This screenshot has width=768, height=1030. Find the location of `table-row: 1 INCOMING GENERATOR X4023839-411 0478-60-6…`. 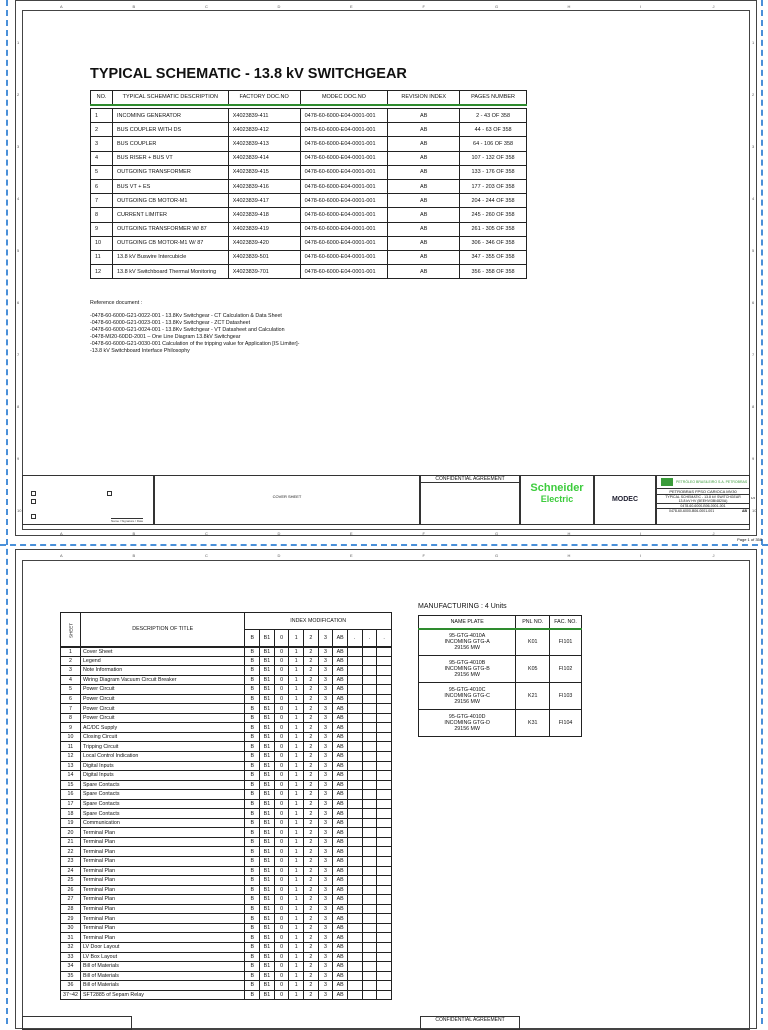

table-row: 1 INCOMING GENERATOR X4023839-411 0478-60-6… is located at coordinates (308, 115).